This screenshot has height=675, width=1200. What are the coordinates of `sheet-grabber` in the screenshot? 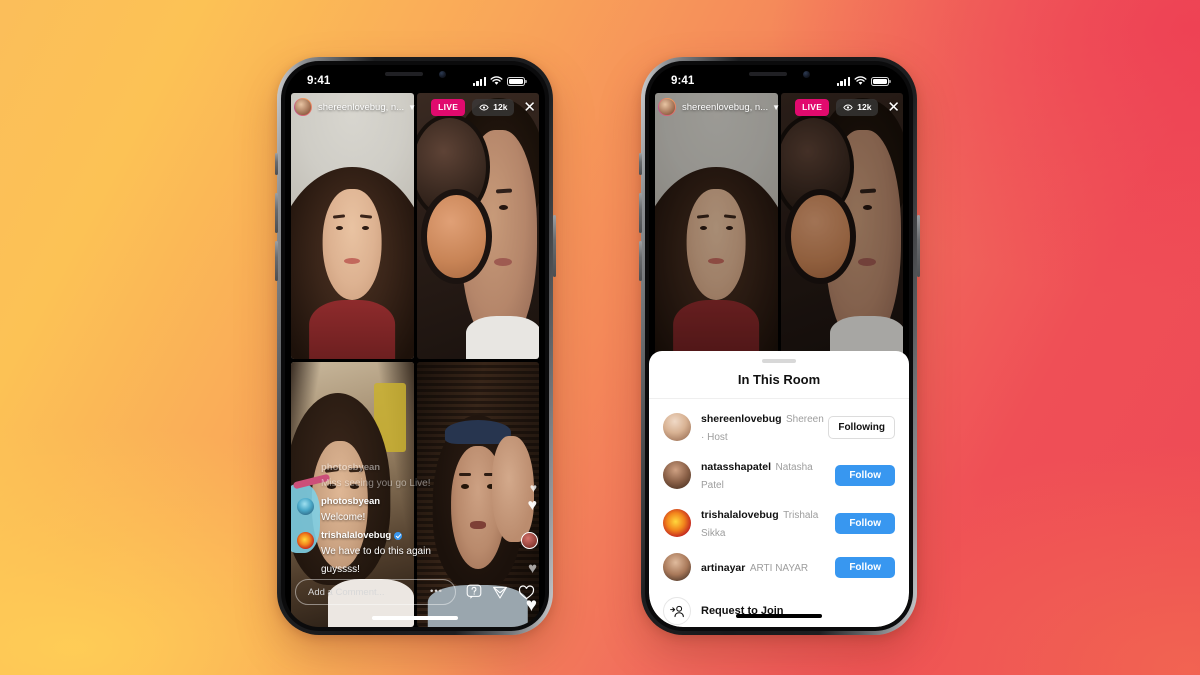 It's located at (779, 361).